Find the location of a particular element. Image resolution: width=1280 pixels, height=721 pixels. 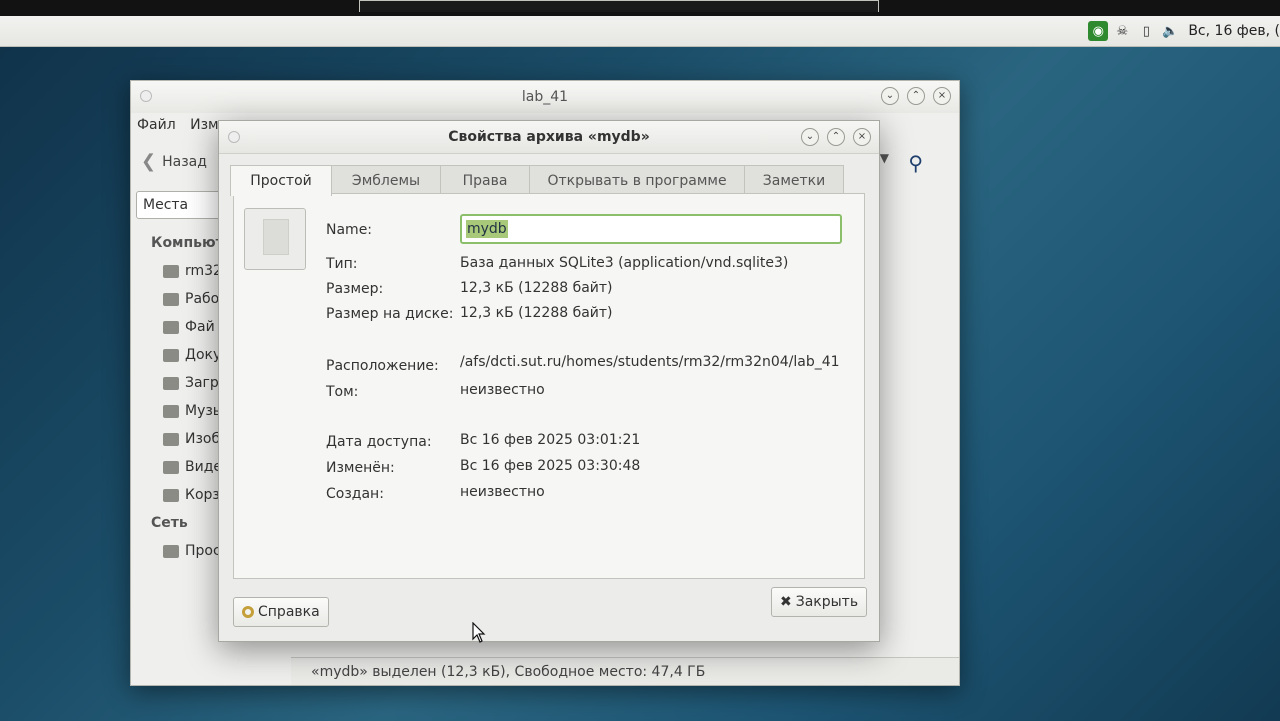

clock: Вс, 16 фев, ( is located at coordinates (1234, 31).